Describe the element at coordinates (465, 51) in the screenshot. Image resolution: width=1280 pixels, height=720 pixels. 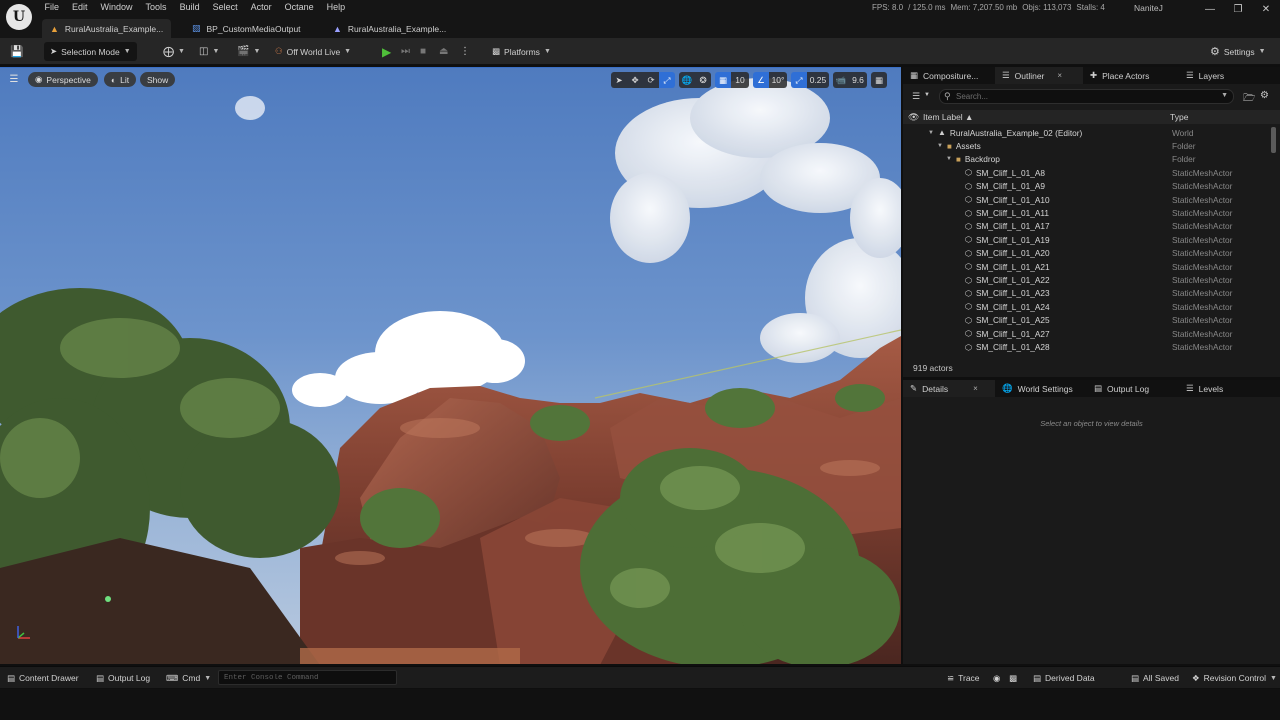
I see `play-options-button: ⋮` at that location.